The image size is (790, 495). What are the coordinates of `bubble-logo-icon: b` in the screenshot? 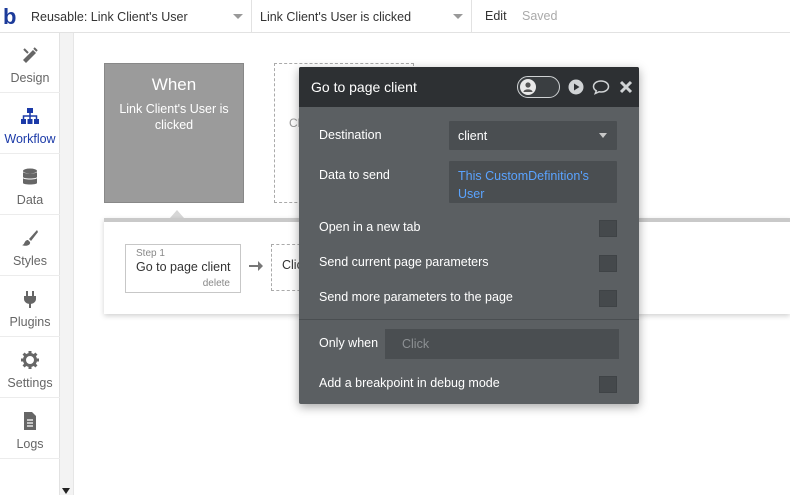 It's located at (12, 16).